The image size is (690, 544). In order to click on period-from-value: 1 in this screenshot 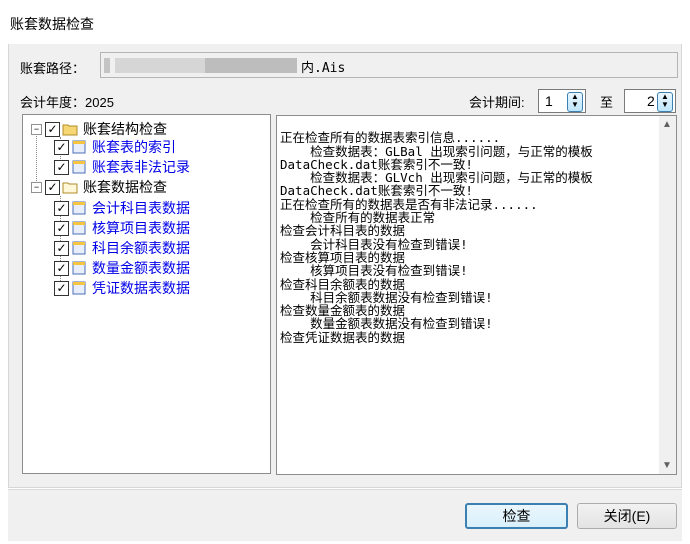, I will do `click(549, 101)`.